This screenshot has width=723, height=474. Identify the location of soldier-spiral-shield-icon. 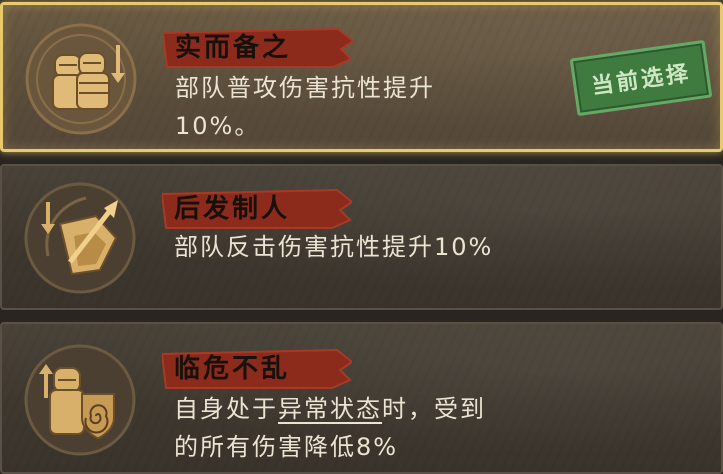
(80, 400).